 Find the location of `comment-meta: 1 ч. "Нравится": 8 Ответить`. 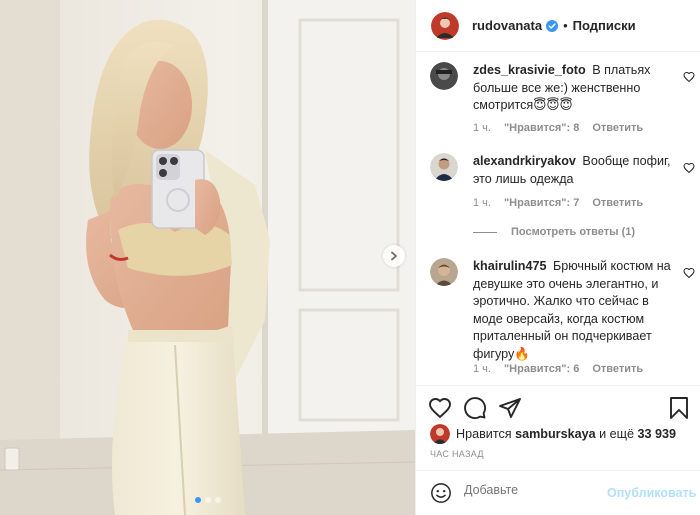

comment-meta: 1 ч. "Нравится": 8 Ответить is located at coordinates (558, 128).